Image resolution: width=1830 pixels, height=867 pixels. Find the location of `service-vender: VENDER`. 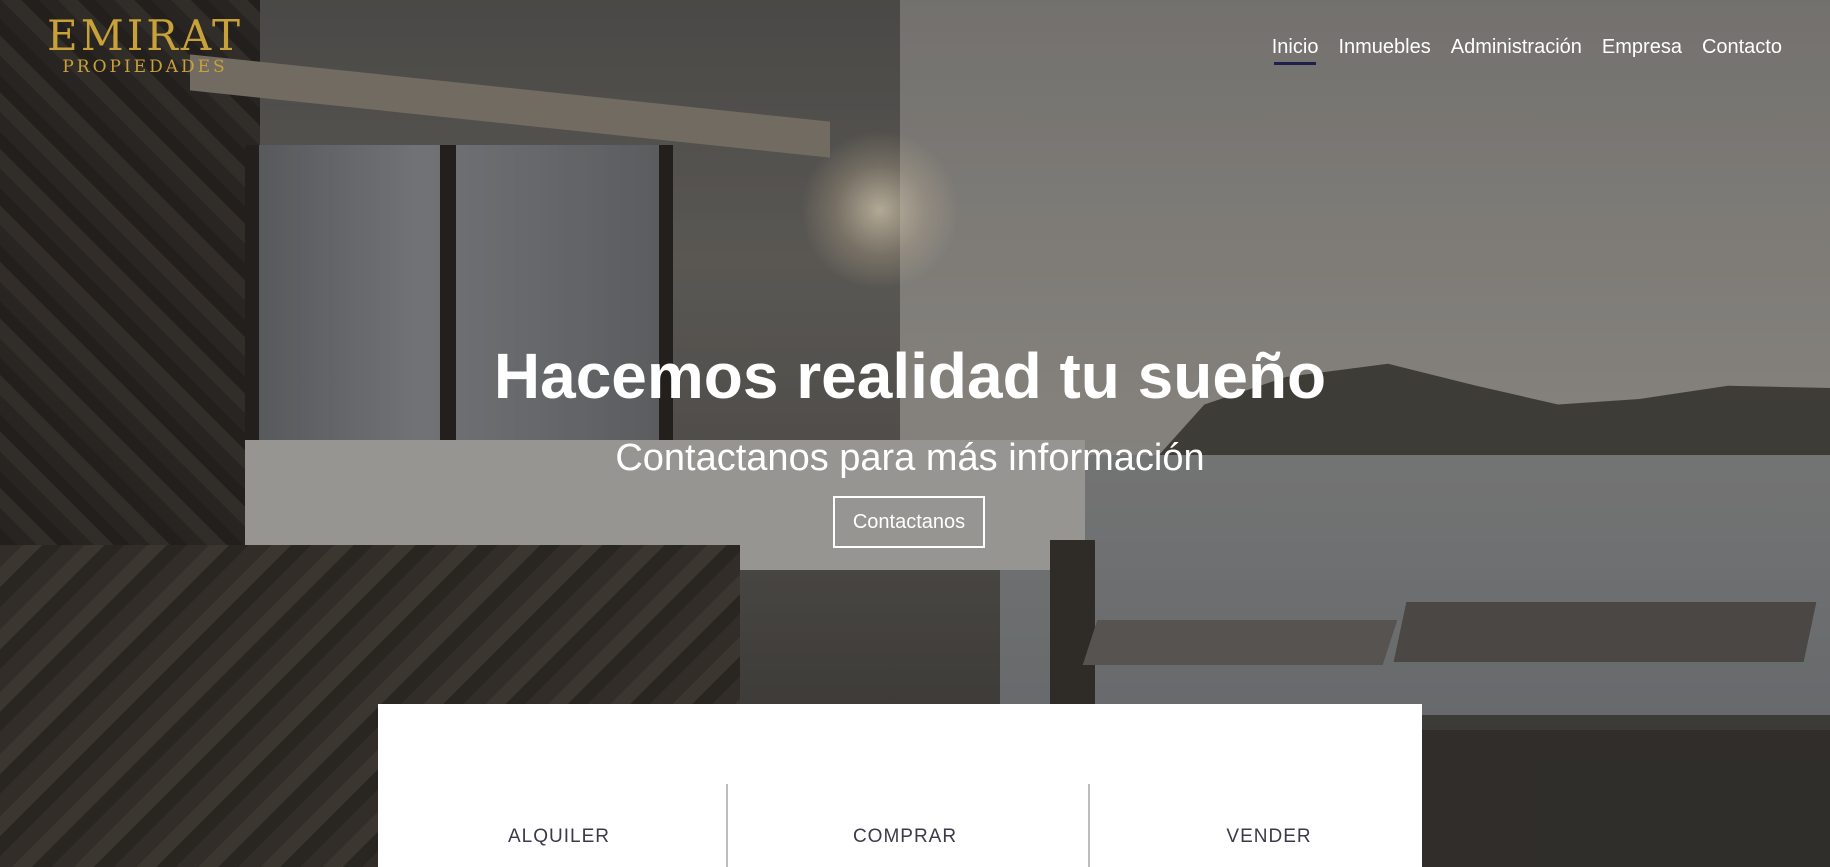

service-vender: VENDER is located at coordinates (1269, 825).